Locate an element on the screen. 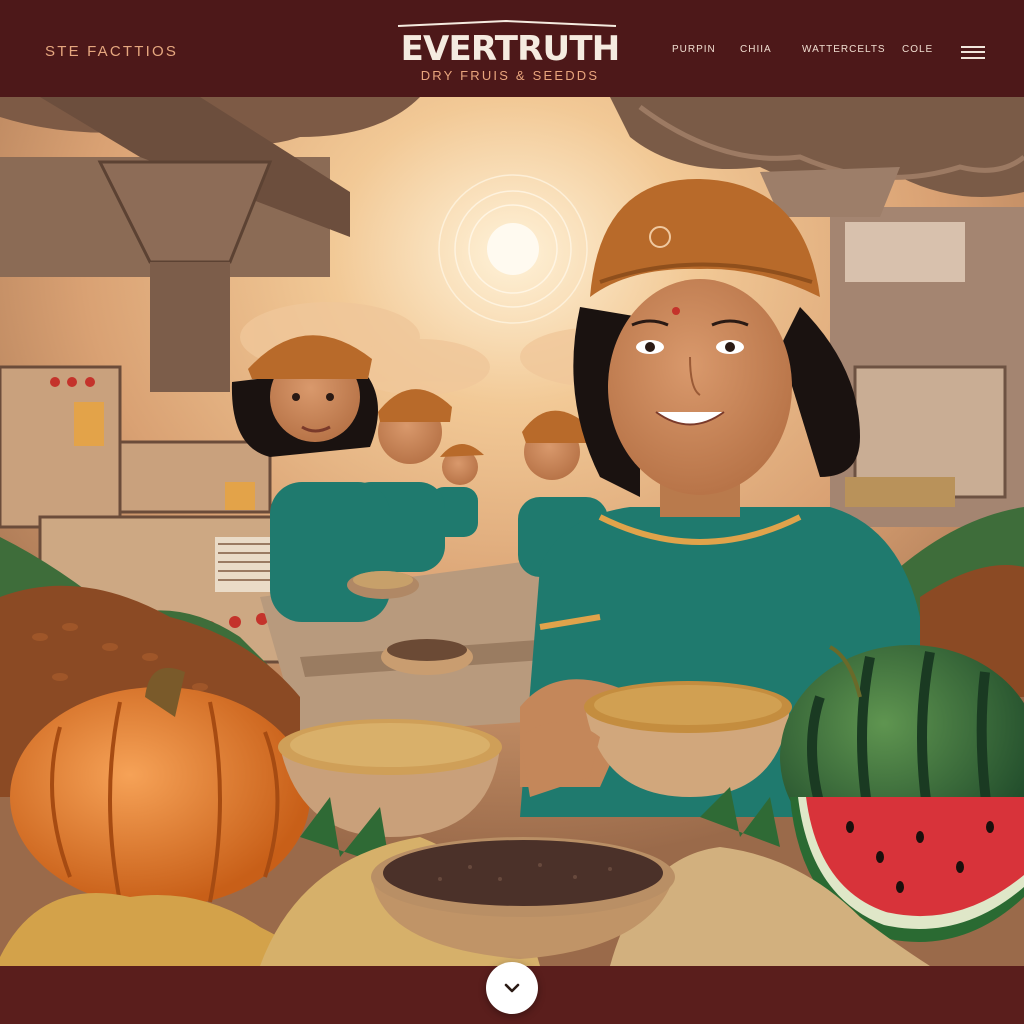 Image resolution: width=1024 pixels, height=1024 pixels. nav-link-watermelon: WATTERCELTS is located at coordinates (844, 49).